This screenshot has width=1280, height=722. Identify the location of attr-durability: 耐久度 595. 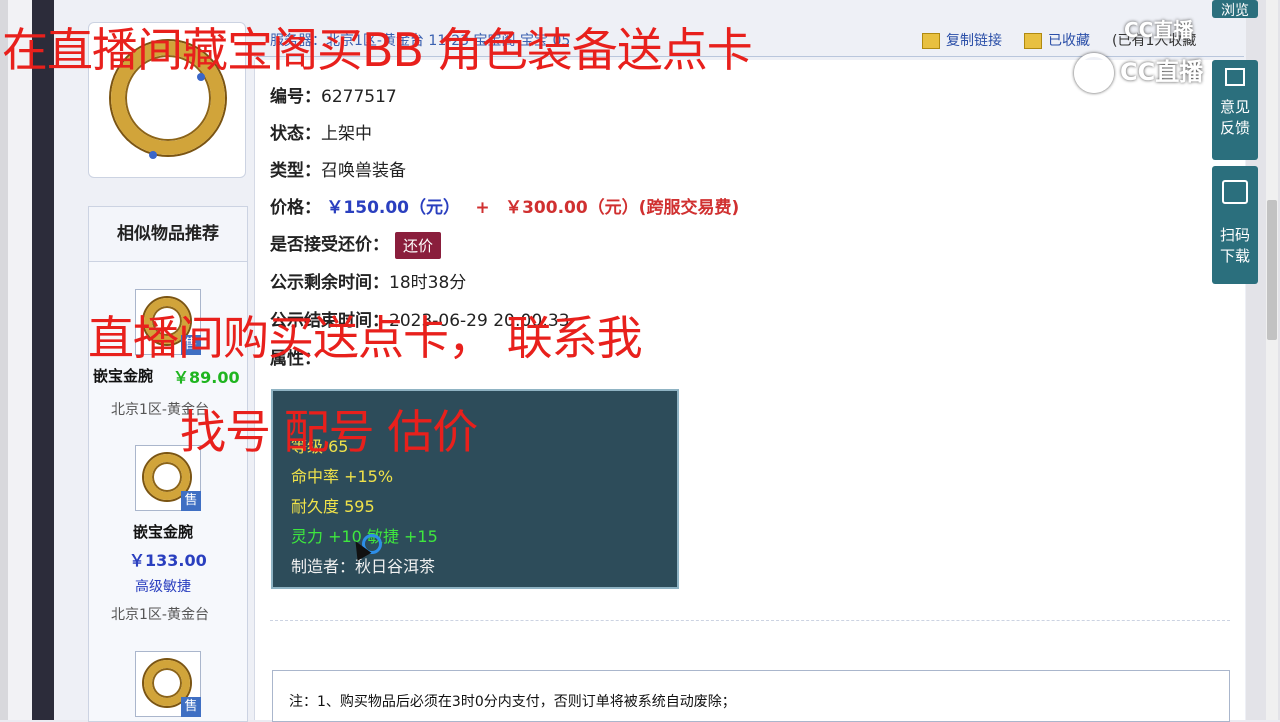
(333, 506).